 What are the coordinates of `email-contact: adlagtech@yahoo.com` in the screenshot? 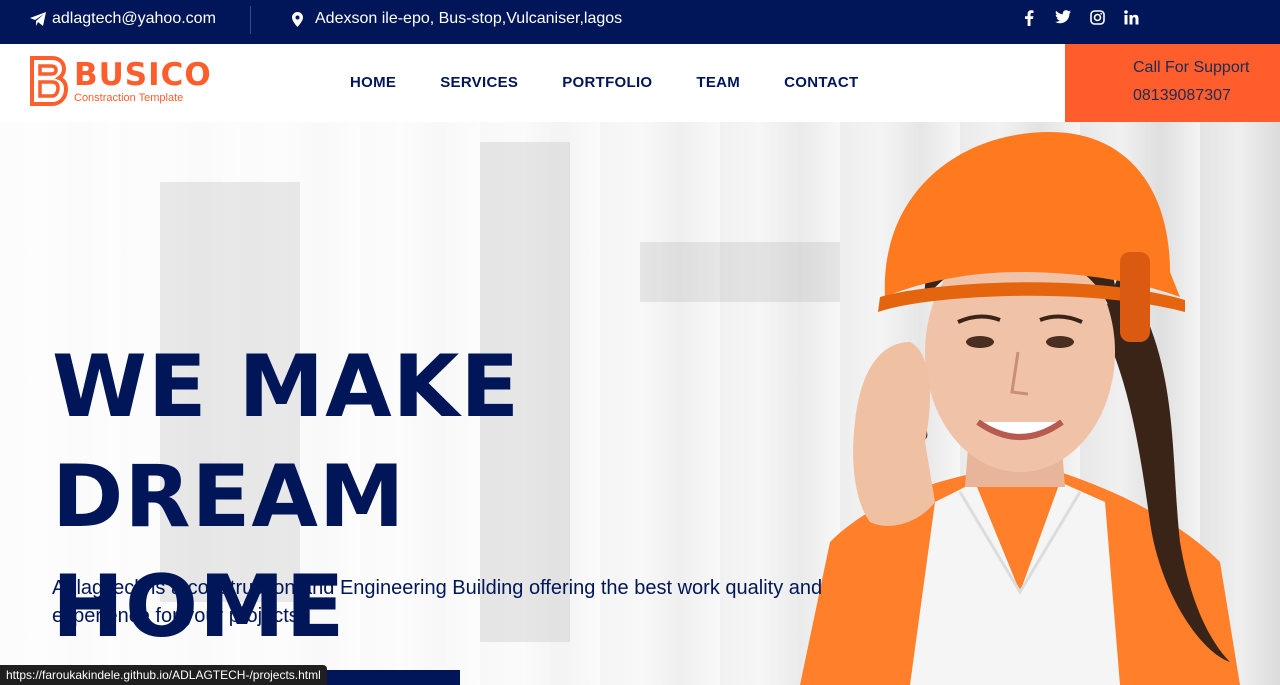 It's located at (123, 19).